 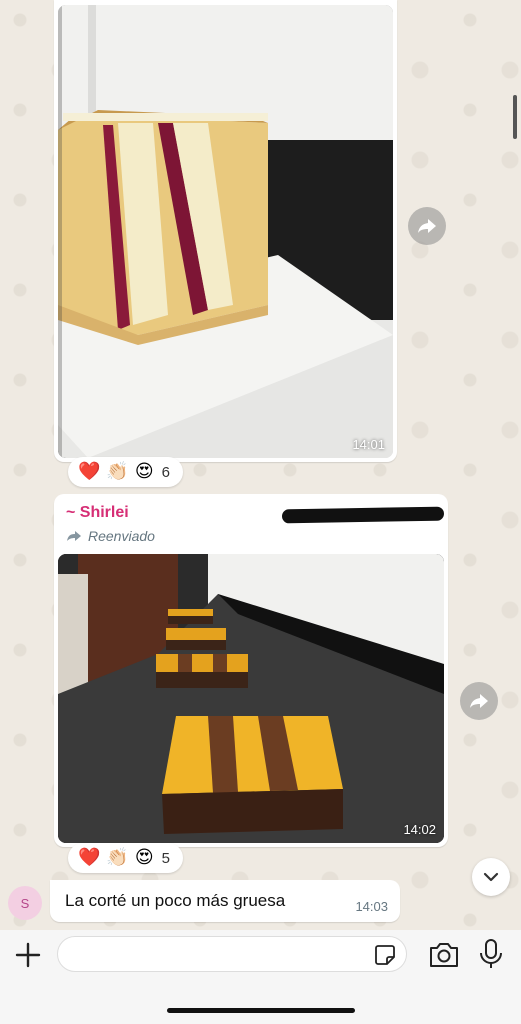 I want to click on message-input-wrapper, so click(x=232, y=954).